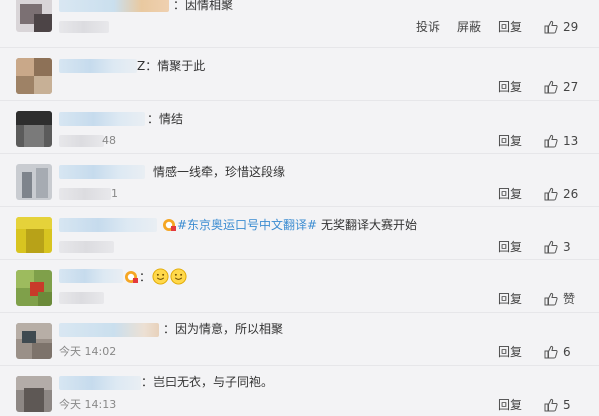  I want to click on comment-actions: 投诉 屏蔽 回复 29, so click(489, 27).